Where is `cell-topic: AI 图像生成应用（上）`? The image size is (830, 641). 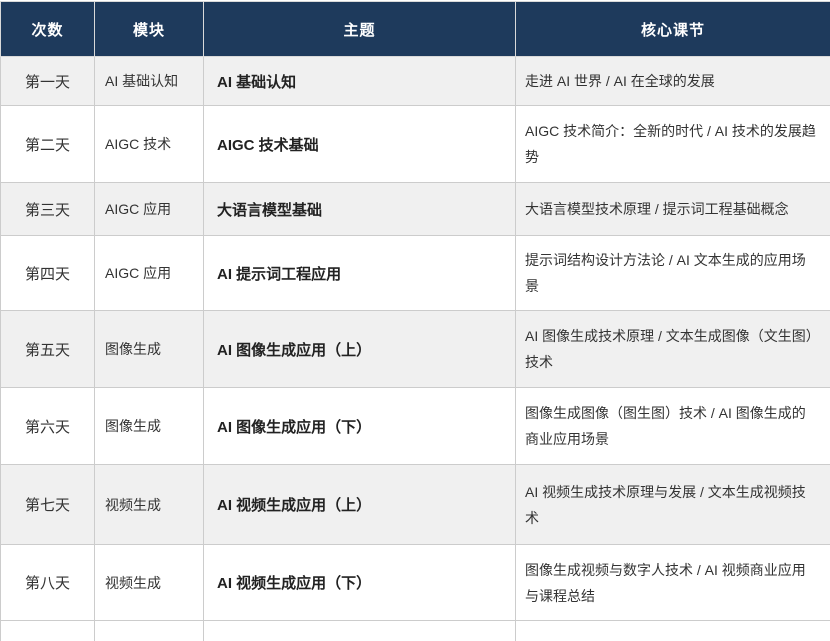 cell-topic: AI 图像生成应用（上） is located at coordinates (360, 349).